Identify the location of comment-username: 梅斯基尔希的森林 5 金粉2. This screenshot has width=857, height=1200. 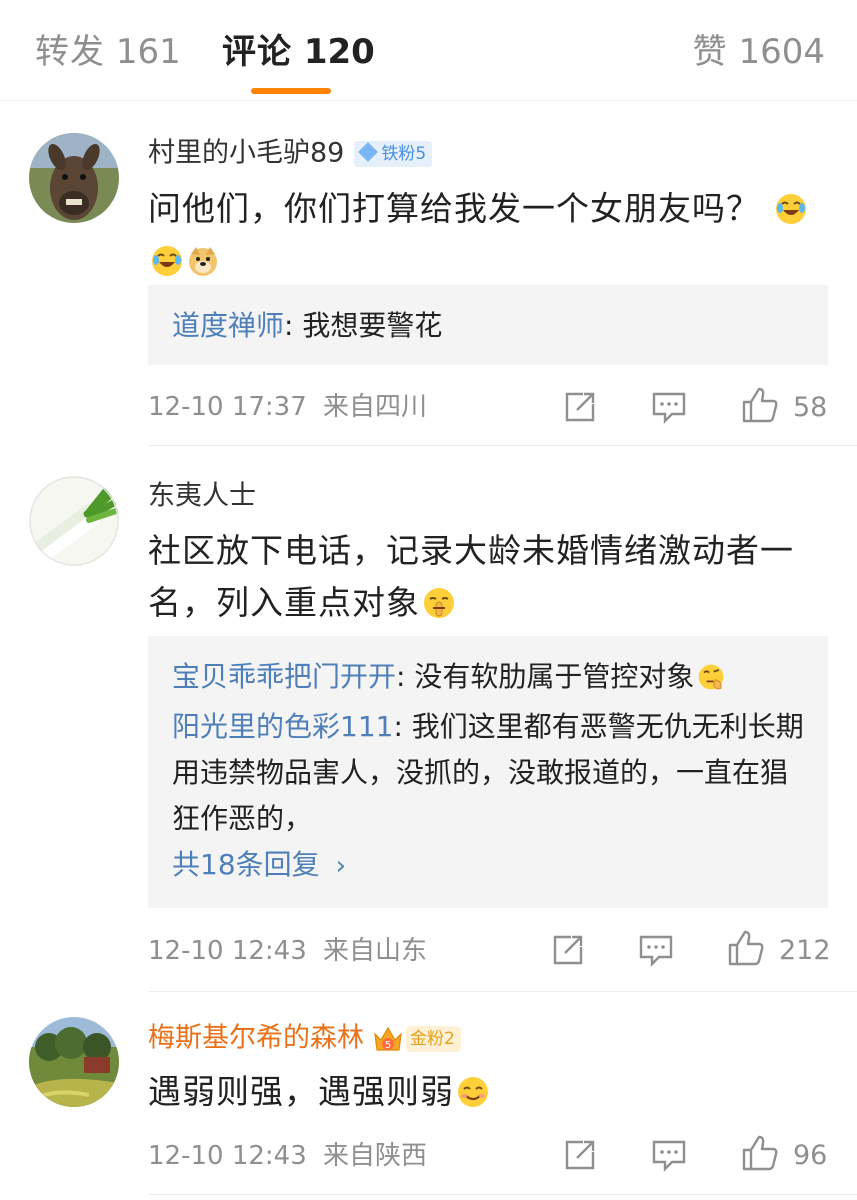
(304, 1038).